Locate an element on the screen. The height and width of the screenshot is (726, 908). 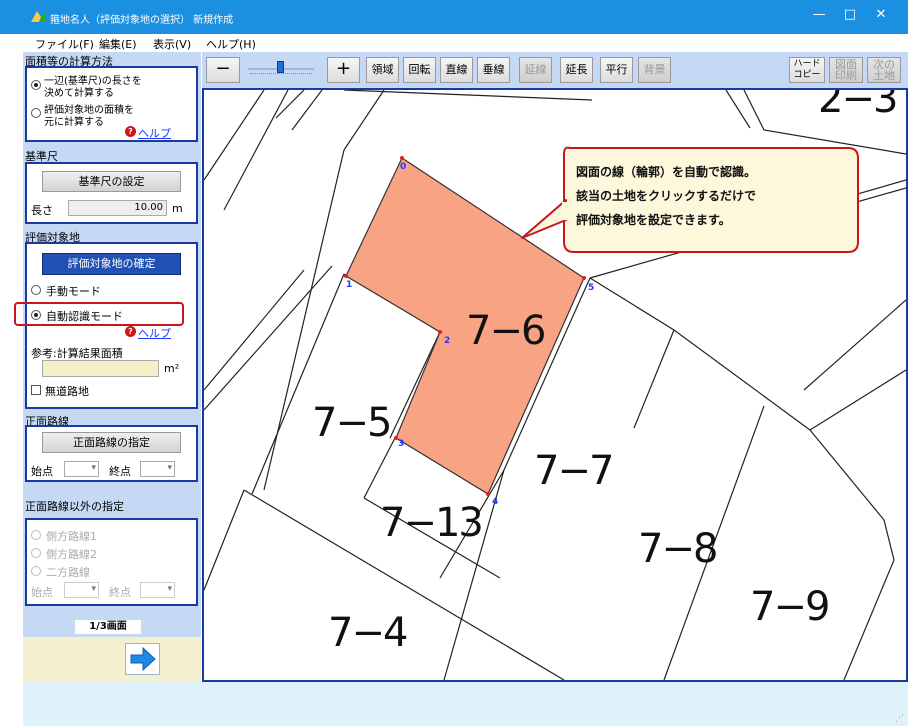
other-end-select: ▾ is located at coordinates (157, 590).